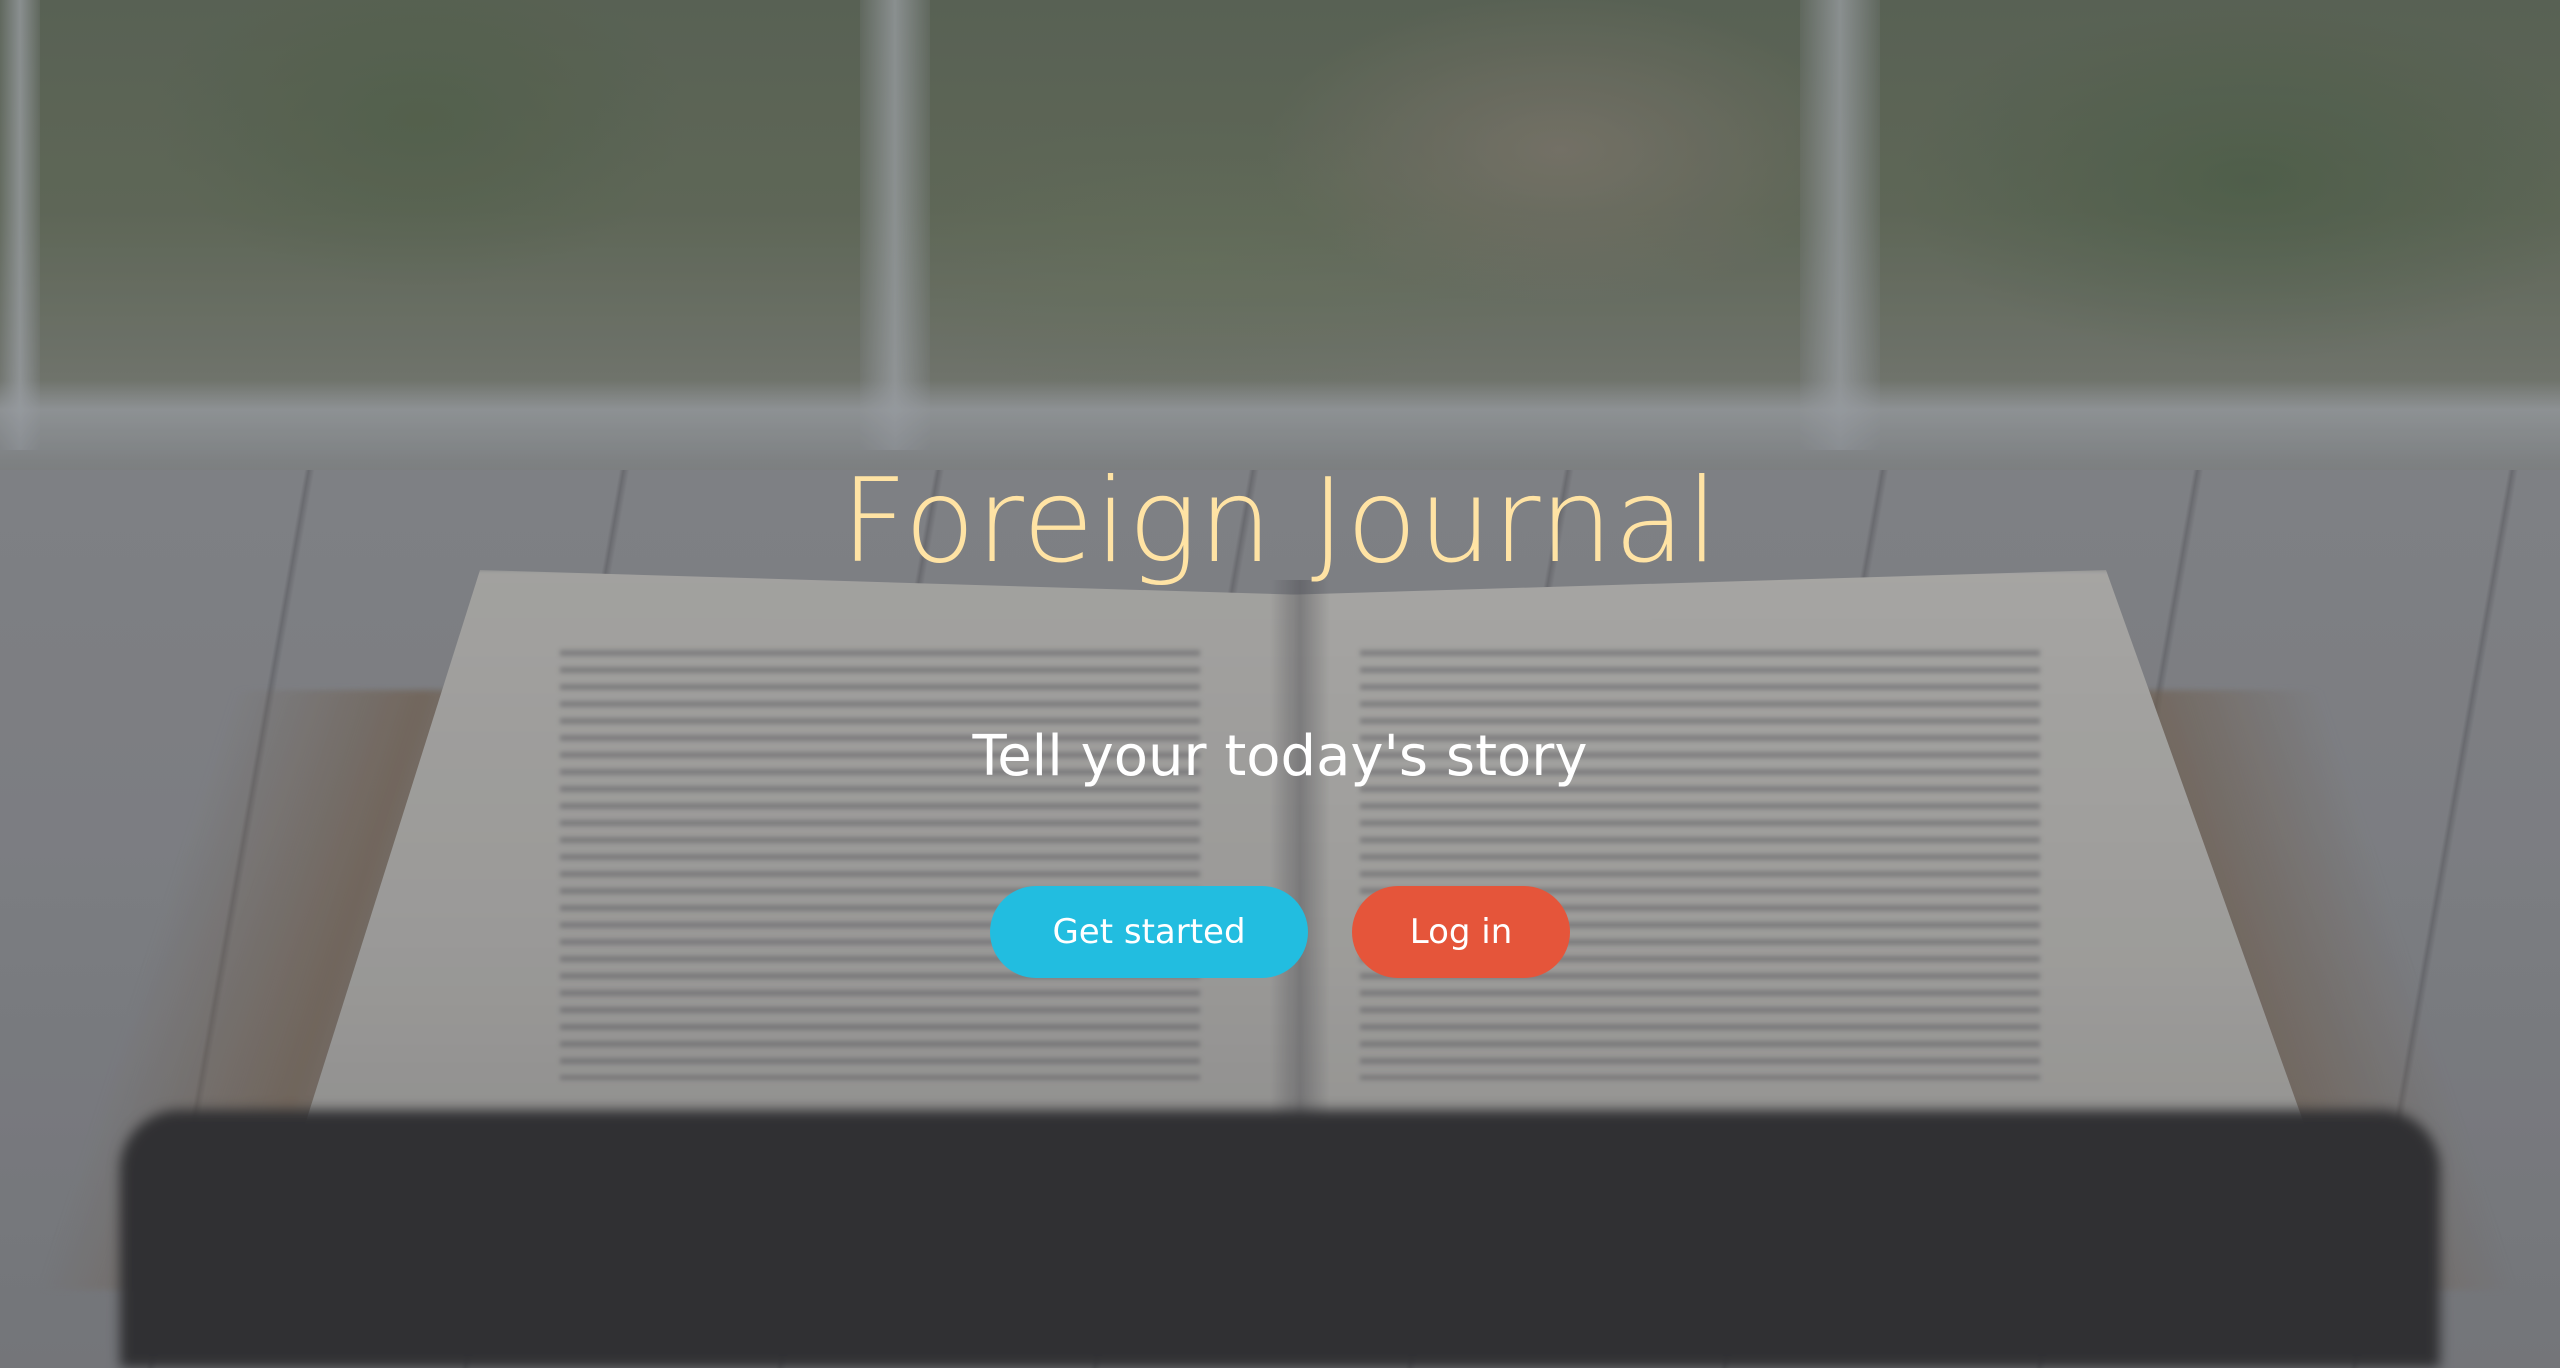 The height and width of the screenshot is (1368, 2560). I want to click on page-title: Foreign Journal, so click(1280, 521).